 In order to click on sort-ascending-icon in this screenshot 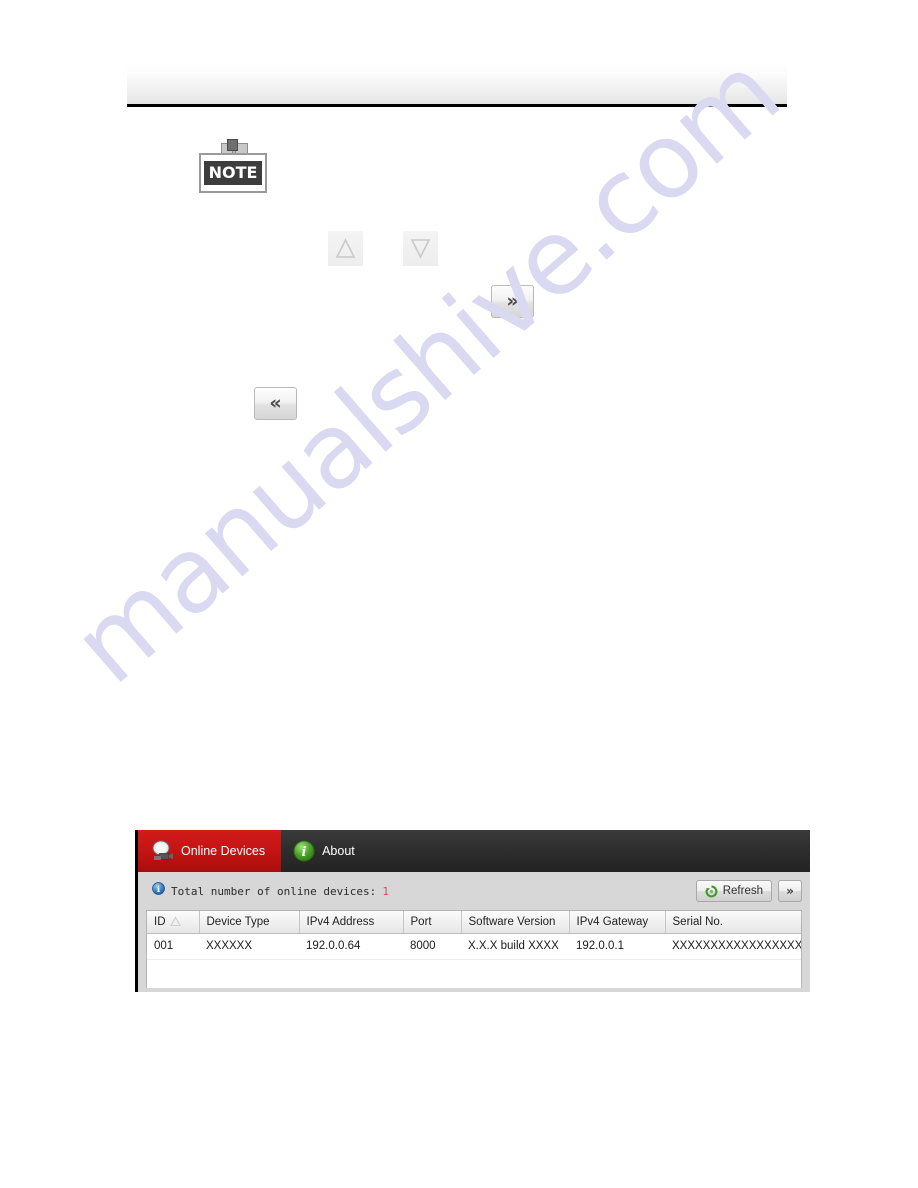, I will do `click(175, 921)`.